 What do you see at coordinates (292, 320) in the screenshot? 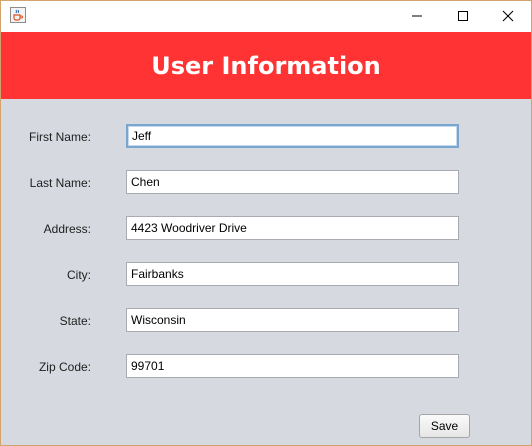
I see `state-field` at bounding box center [292, 320].